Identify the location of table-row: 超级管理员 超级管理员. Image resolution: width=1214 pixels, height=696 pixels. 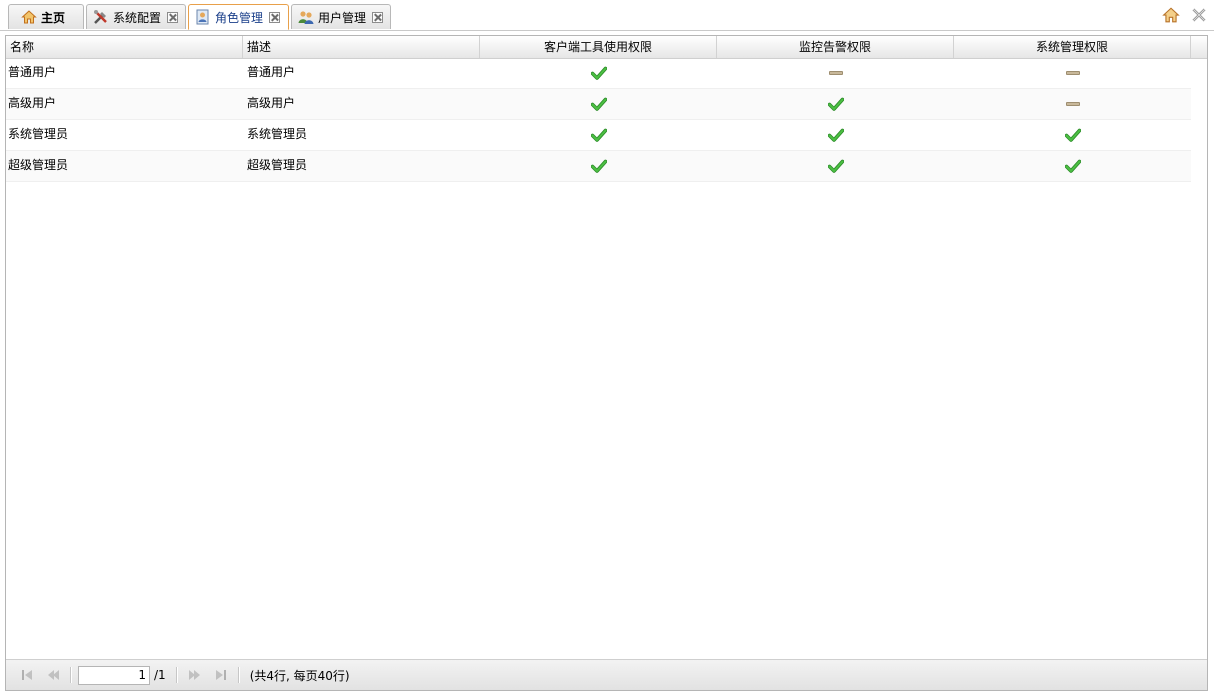
(598, 166).